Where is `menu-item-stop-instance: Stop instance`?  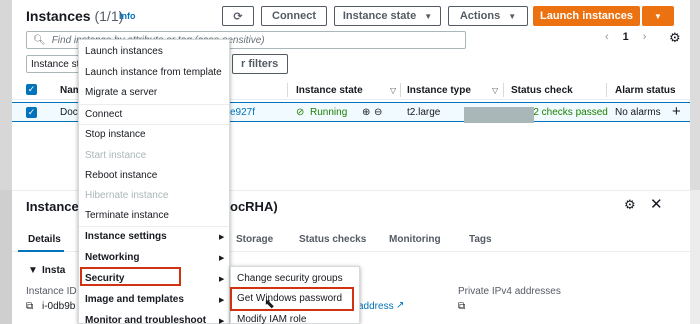
menu-item-stop-instance: Stop instance is located at coordinates (115, 134).